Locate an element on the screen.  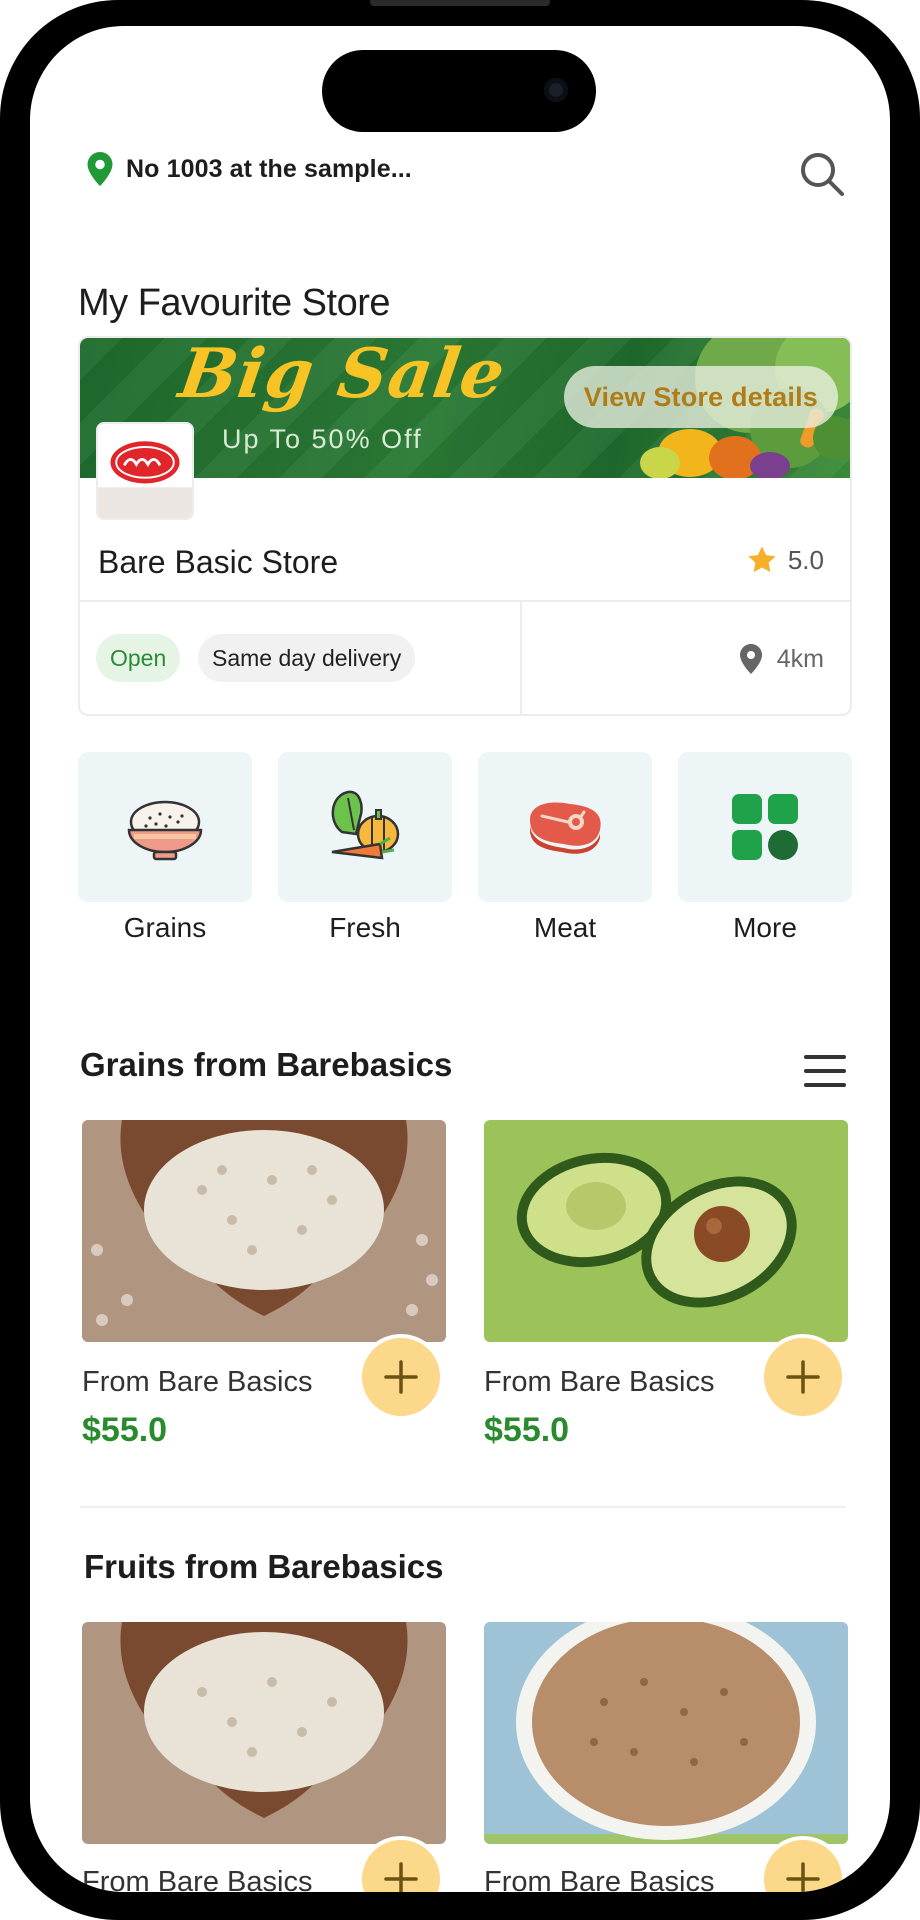
category-grains: Grains is located at coordinates (165, 848).